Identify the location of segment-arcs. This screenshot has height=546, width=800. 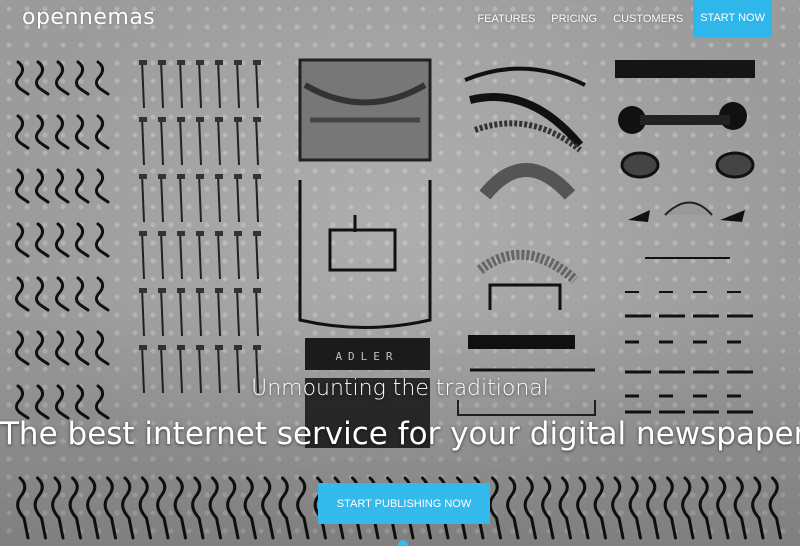
(526, 241).